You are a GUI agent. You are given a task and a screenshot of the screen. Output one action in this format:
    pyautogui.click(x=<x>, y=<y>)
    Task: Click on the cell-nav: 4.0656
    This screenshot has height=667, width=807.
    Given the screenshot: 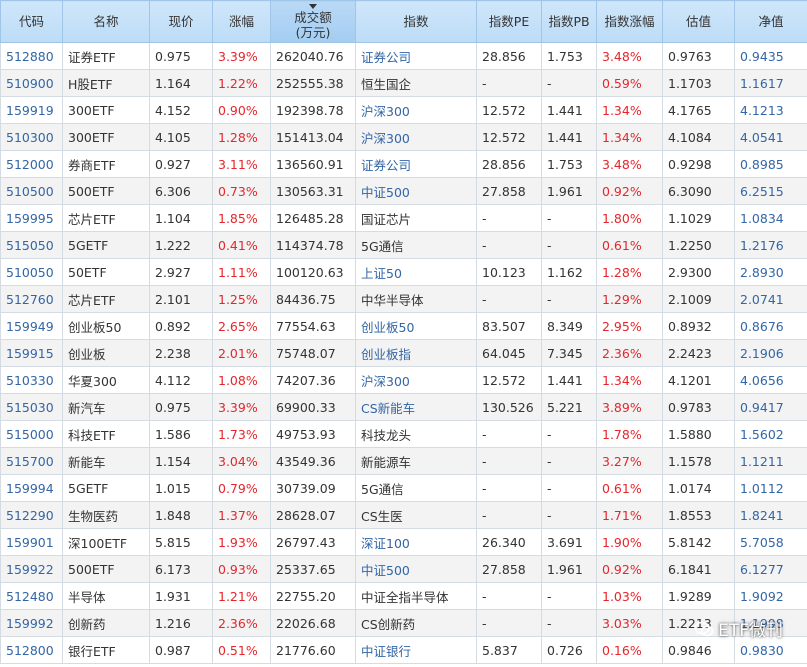 What is the action you would take?
    pyautogui.click(x=770, y=380)
    